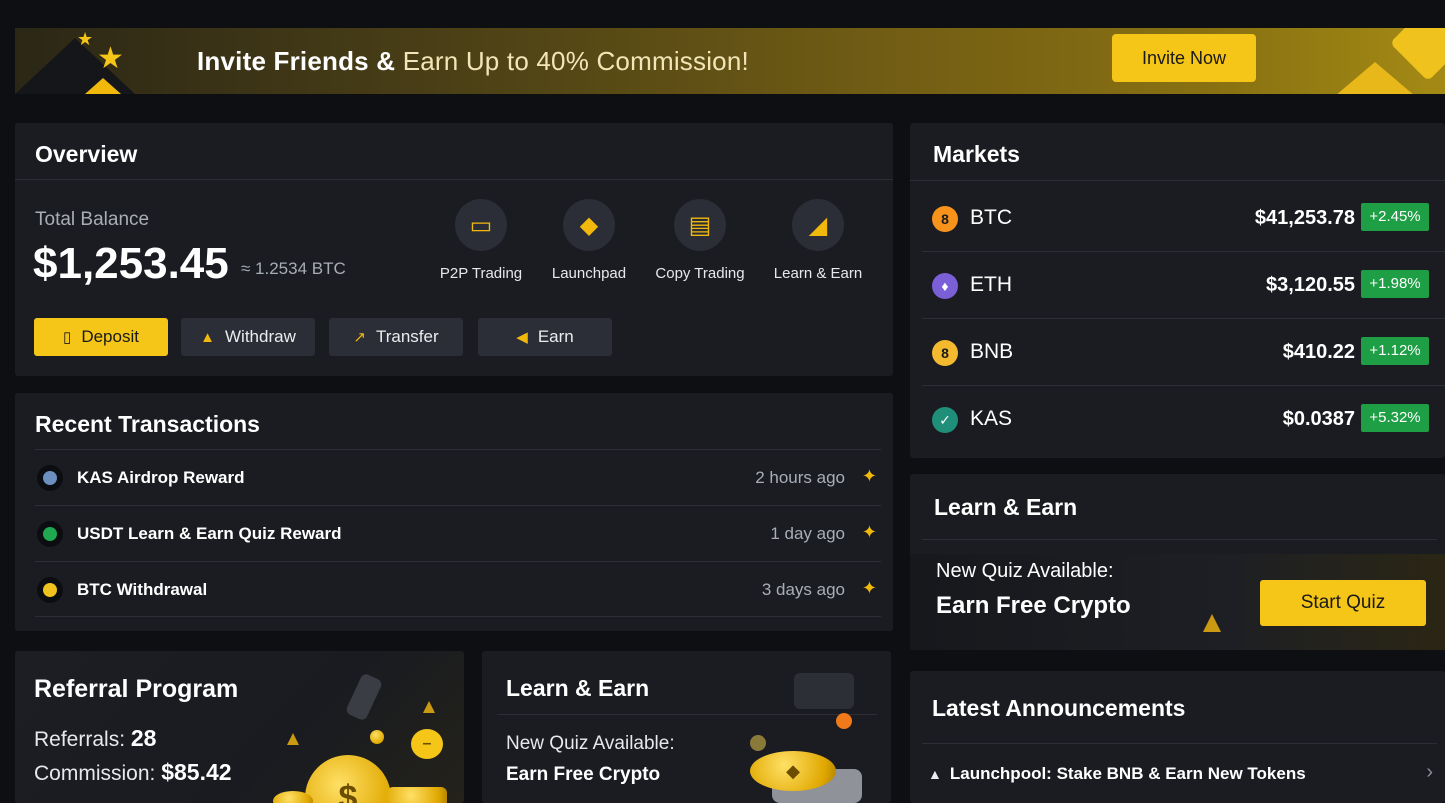 This screenshot has width=1445, height=803. What do you see at coordinates (945, 353) in the screenshot?
I see `bnb-coin-icon: 8` at bounding box center [945, 353].